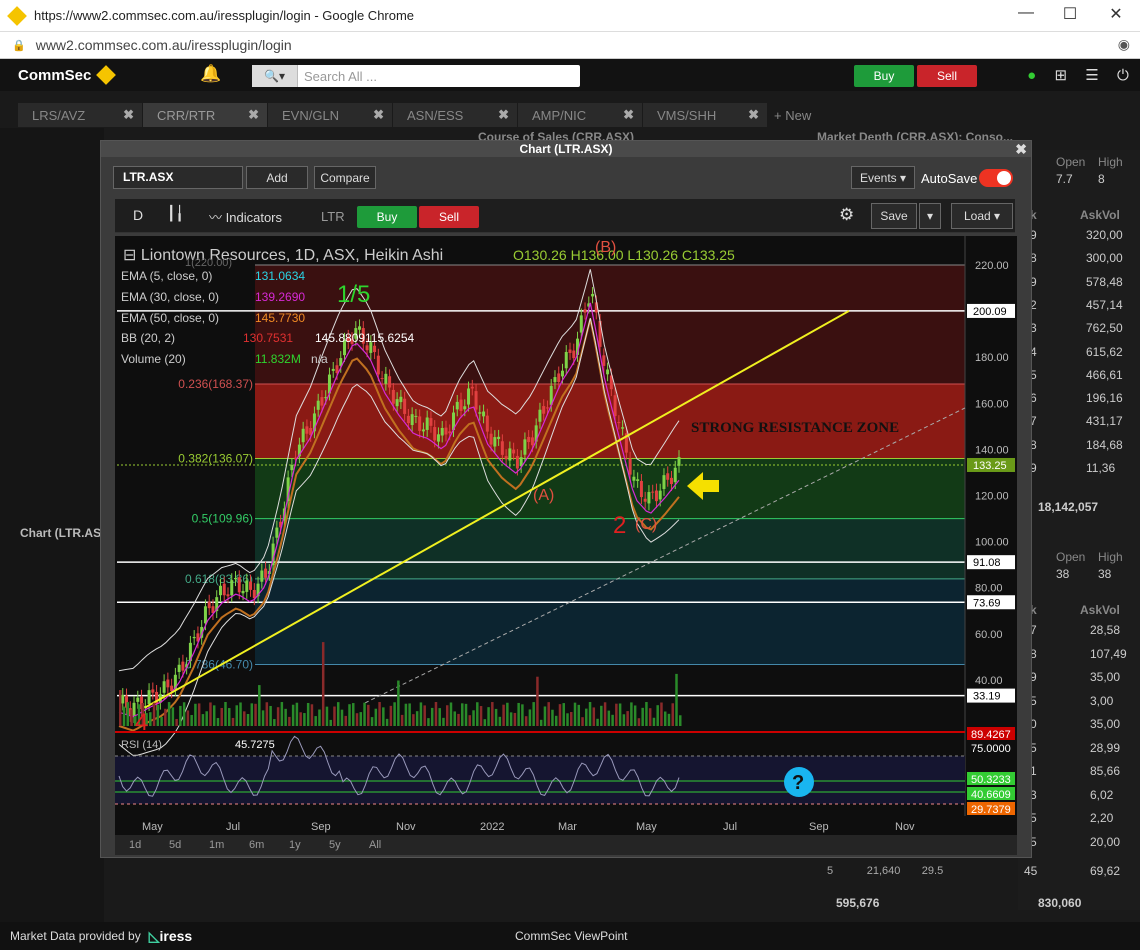  I want to click on events-dropdown: Events ▾, so click(883, 177).